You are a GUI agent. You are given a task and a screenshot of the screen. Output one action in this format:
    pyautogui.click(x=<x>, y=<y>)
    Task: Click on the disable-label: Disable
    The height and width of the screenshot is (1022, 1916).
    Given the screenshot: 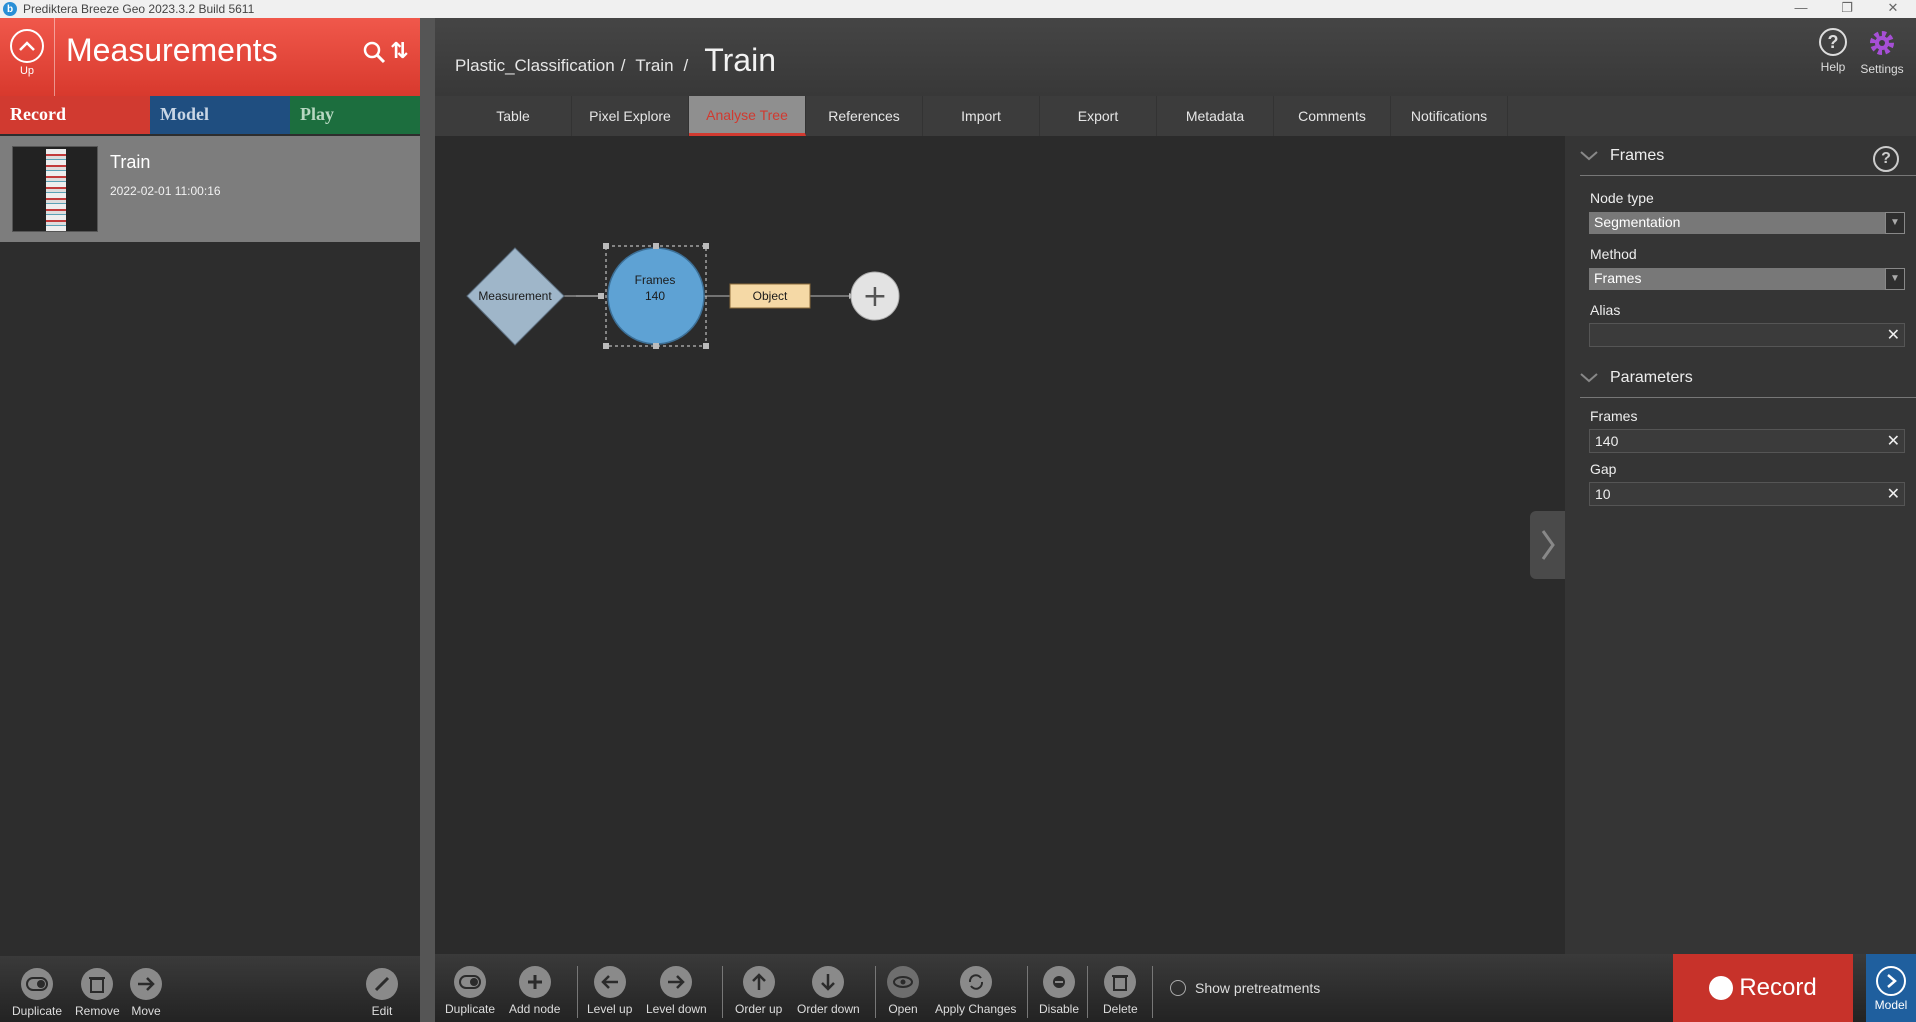 What is the action you would take?
    pyautogui.click(x=1059, y=1009)
    